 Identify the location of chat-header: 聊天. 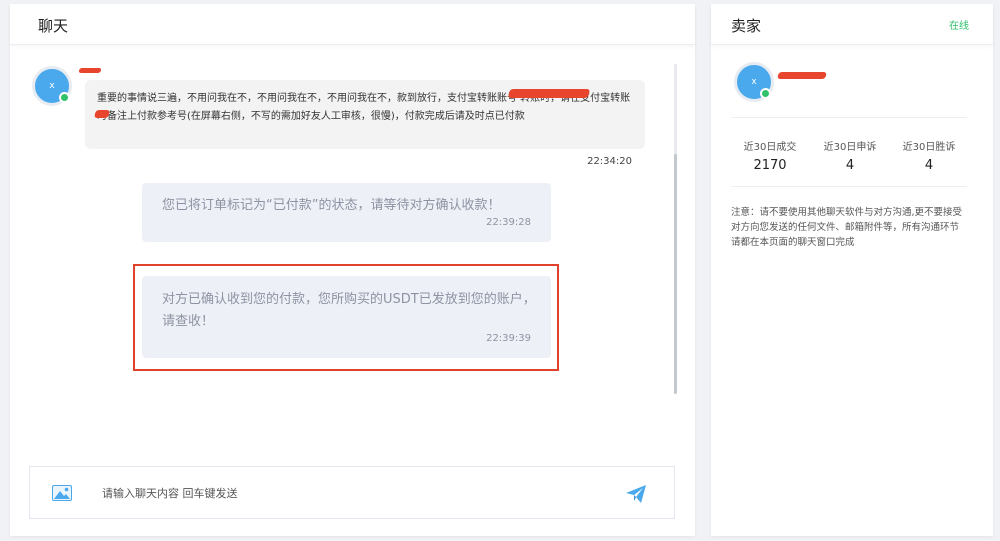
(352, 24).